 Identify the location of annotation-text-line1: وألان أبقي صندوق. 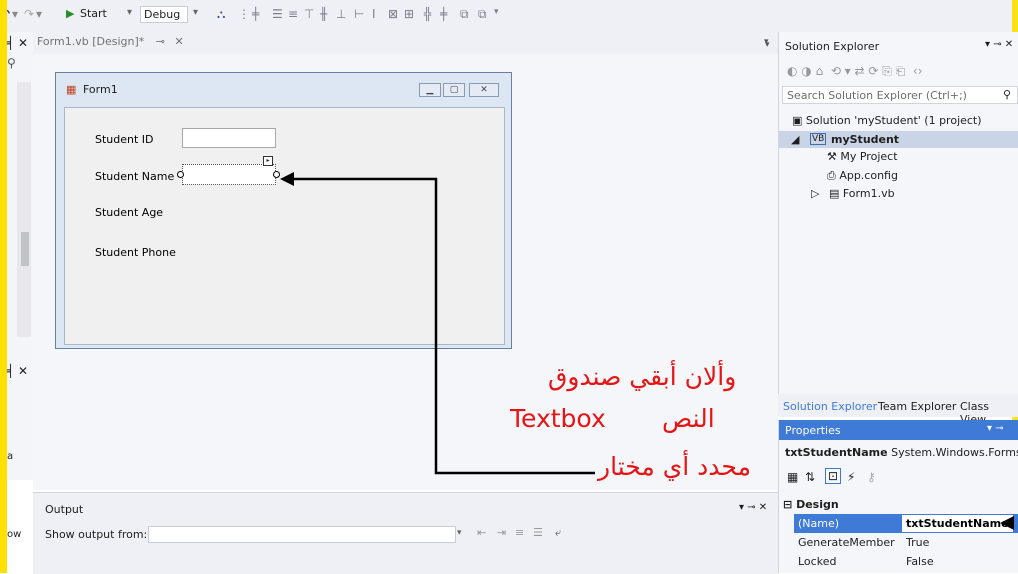
(642, 376).